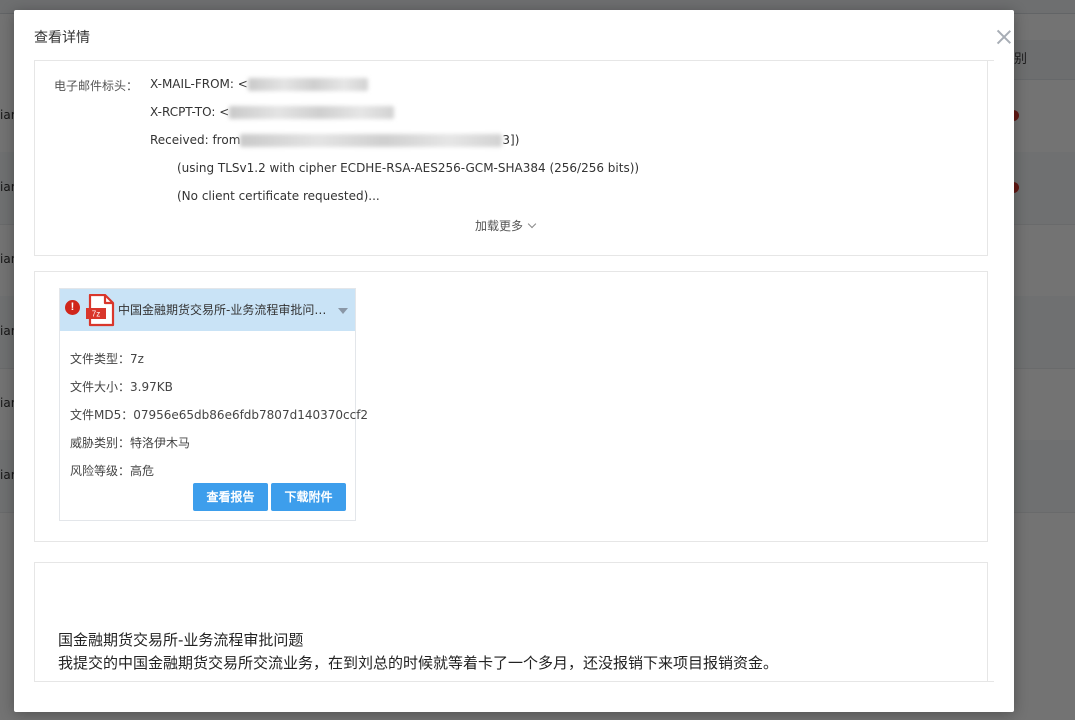 The width and height of the screenshot is (1075, 720). What do you see at coordinates (532, 224) in the screenshot?
I see `chevron-down-icon` at bounding box center [532, 224].